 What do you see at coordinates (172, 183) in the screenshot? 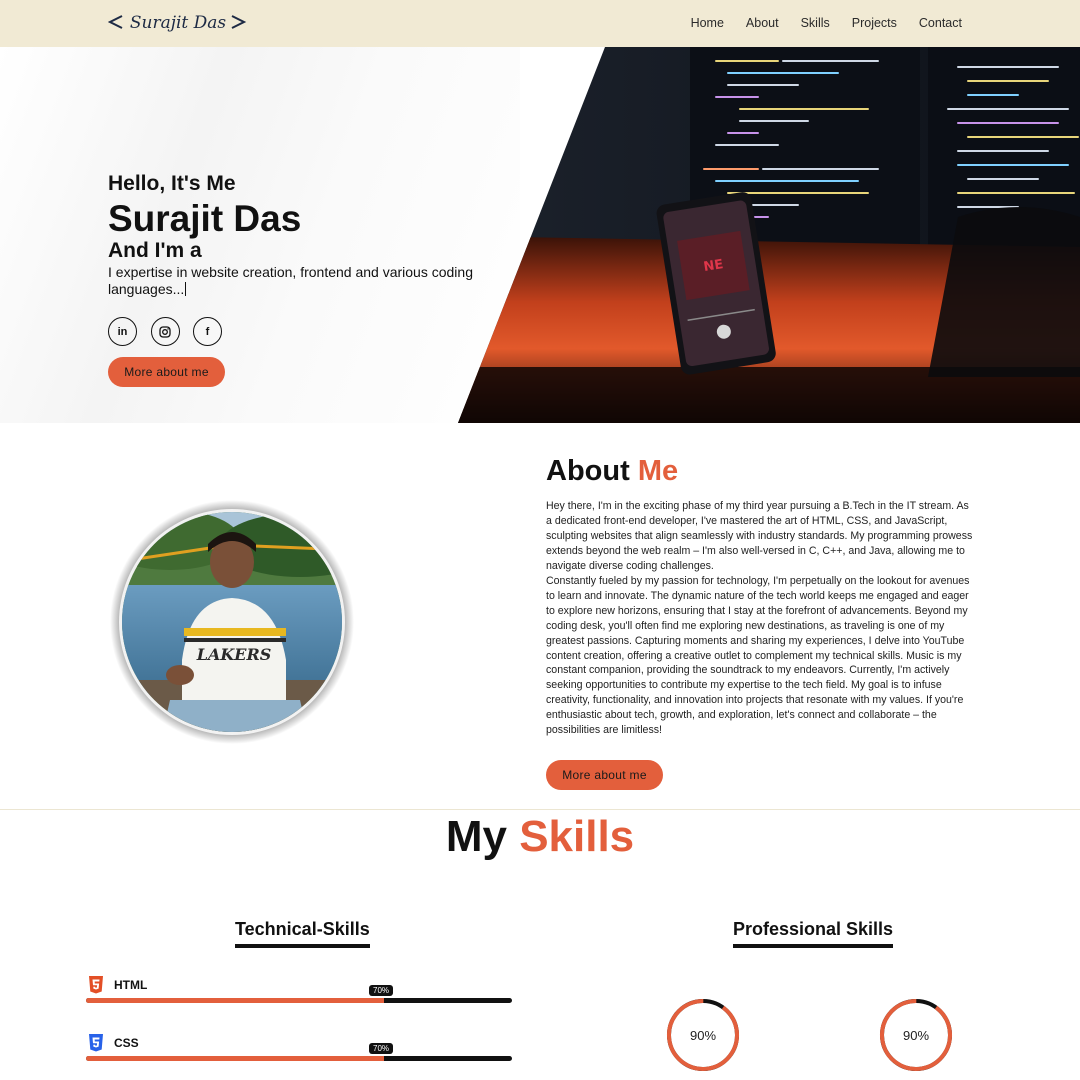
I see `hero-greeting: Hello, It's Me` at bounding box center [172, 183].